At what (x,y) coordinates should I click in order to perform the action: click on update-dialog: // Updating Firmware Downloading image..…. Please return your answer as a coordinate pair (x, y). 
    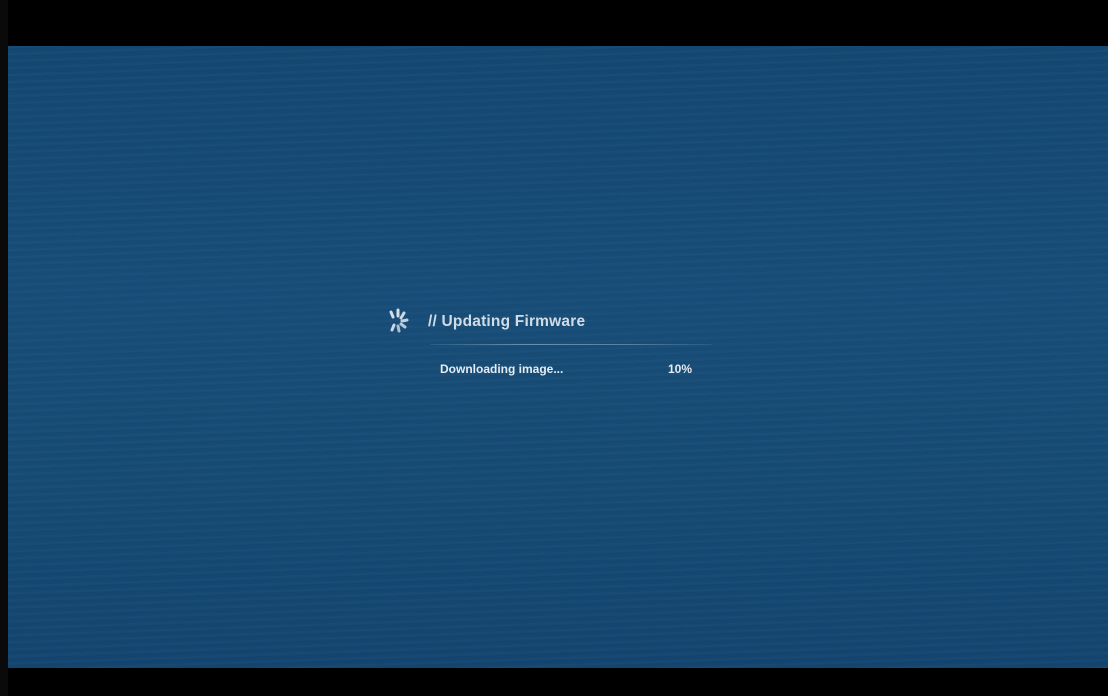
    Looking at the image, I should click on (552, 346).